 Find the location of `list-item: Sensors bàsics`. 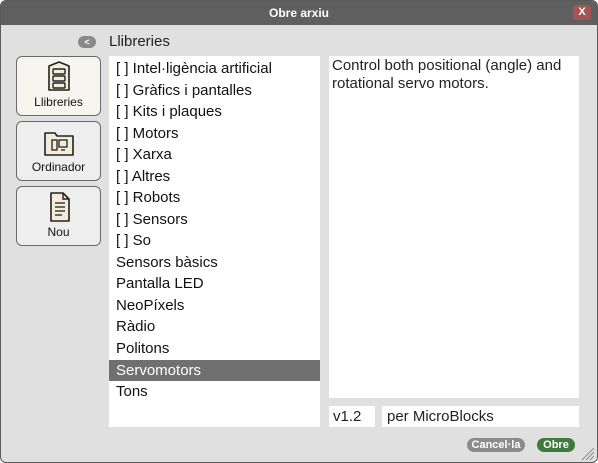

list-item: Sensors bàsics is located at coordinates (214, 262).